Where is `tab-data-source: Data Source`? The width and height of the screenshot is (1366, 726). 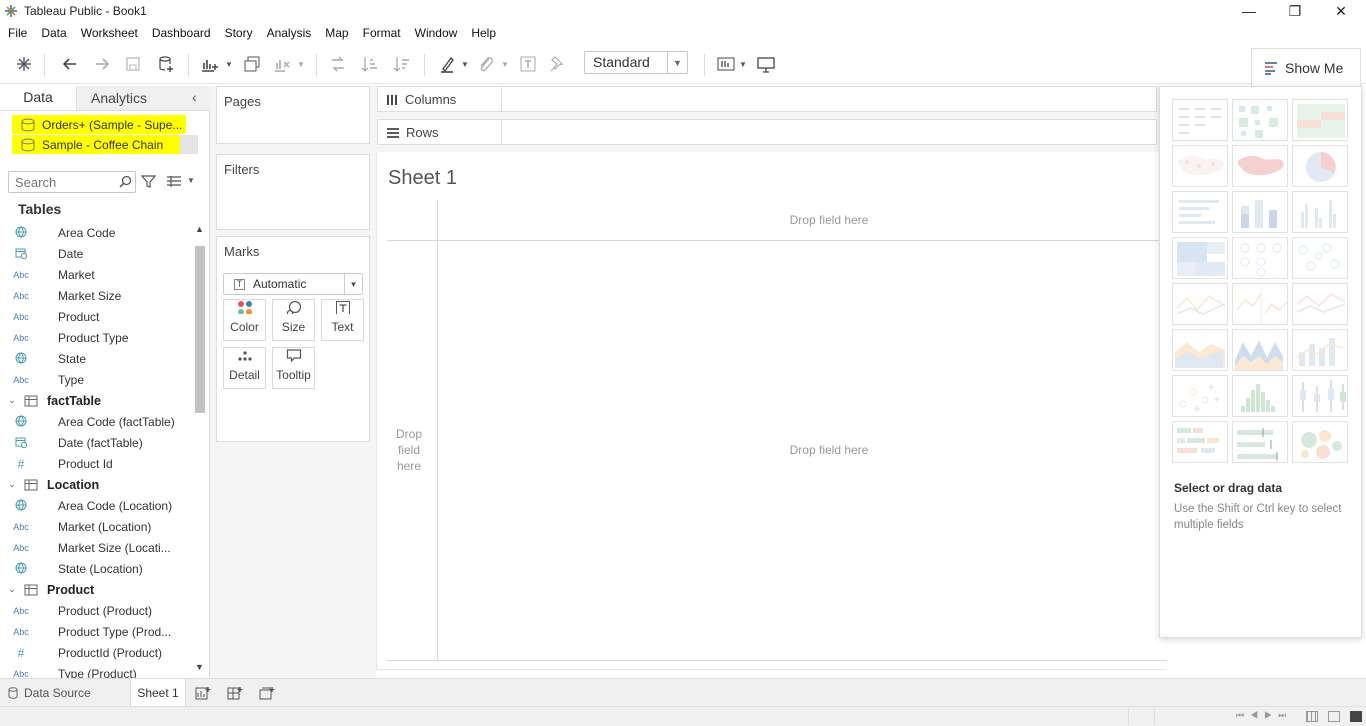 tab-data-source: Data Source is located at coordinates (49, 693).